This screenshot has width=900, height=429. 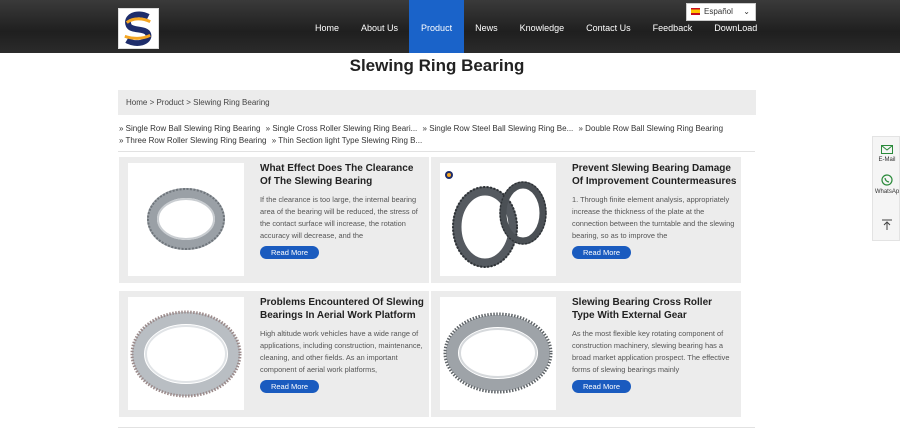 What do you see at coordinates (887, 180) in the screenshot?
I see `whatsapp-icon` at bounding box center [887, 180].